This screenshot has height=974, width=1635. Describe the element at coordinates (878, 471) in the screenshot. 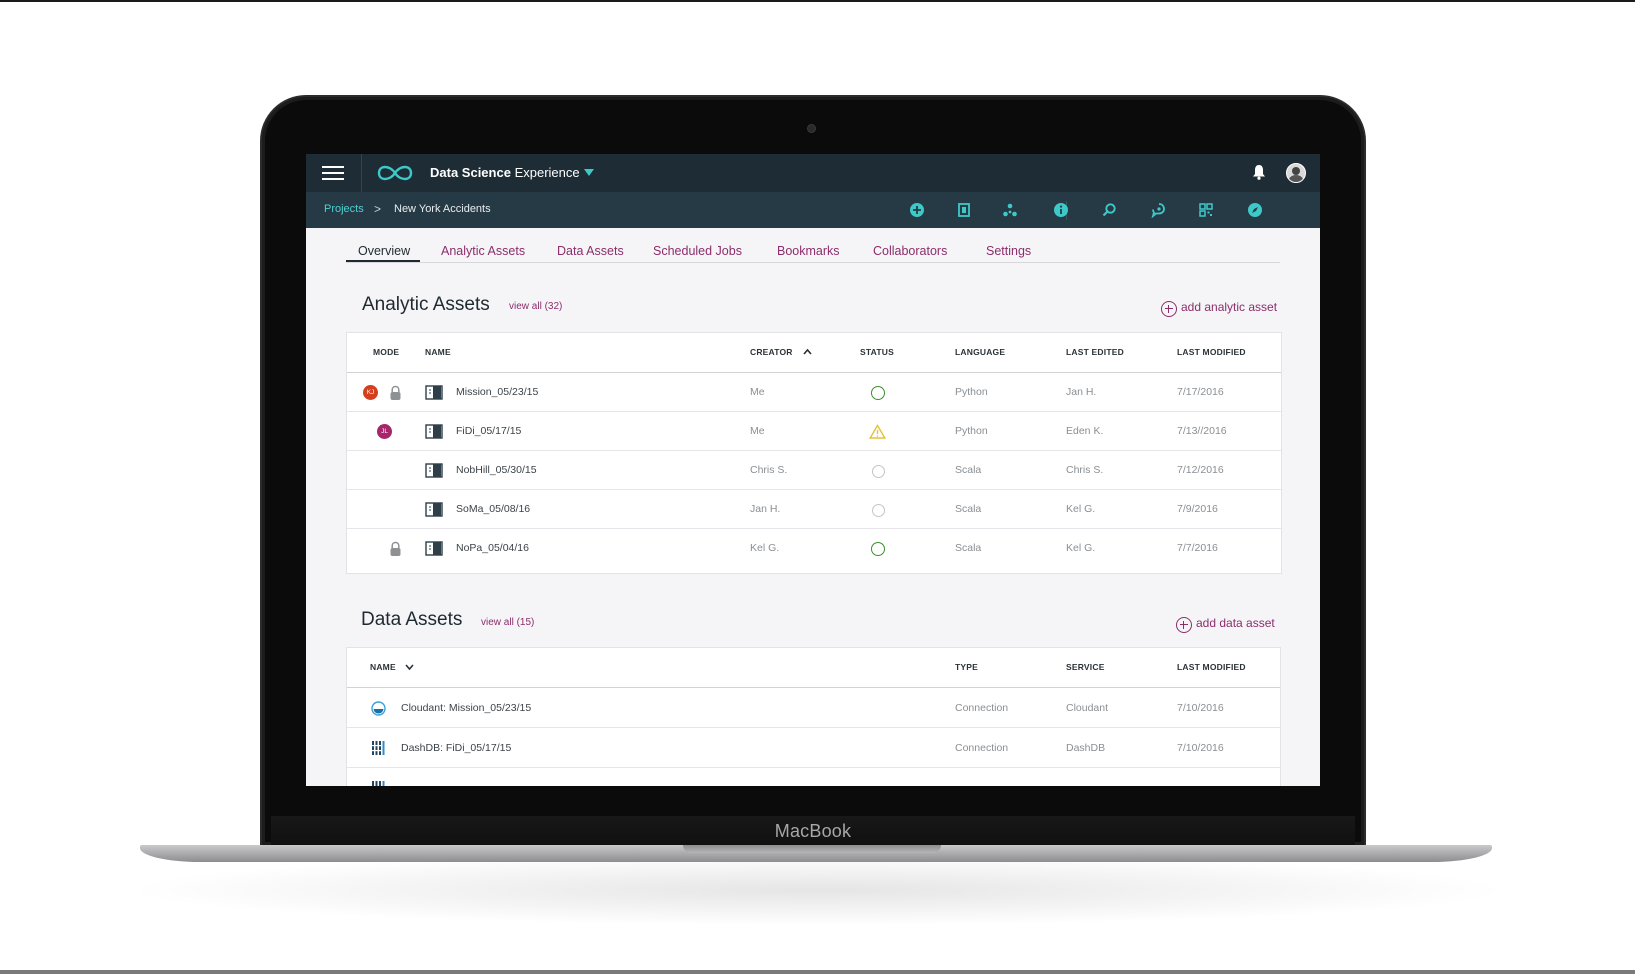

I see `status-idle-icon` at that location.